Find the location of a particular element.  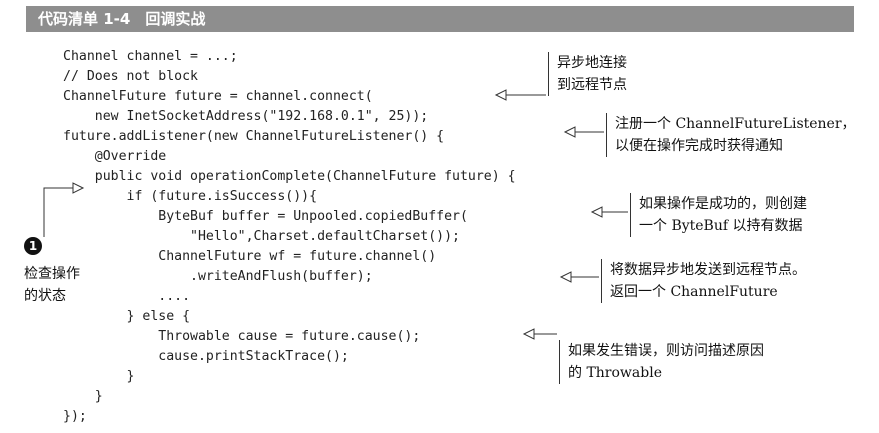

annotation-add-listener: 注册一个 ChannelFutureListener， 以便在操作完成时获得通知 is located at coordinates (731, 135).